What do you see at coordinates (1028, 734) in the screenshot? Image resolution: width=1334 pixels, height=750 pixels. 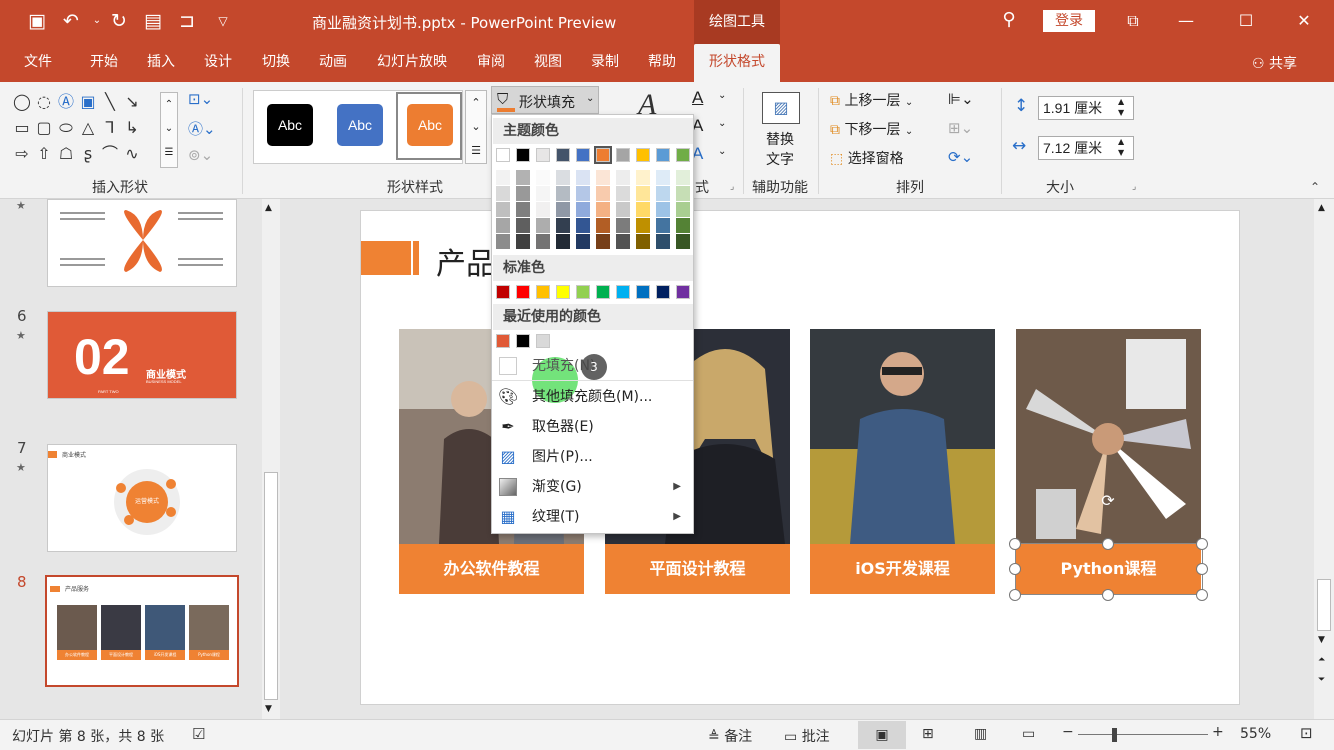 I see `slideshow-icon: ▭` at bounding box center [1028, 734].